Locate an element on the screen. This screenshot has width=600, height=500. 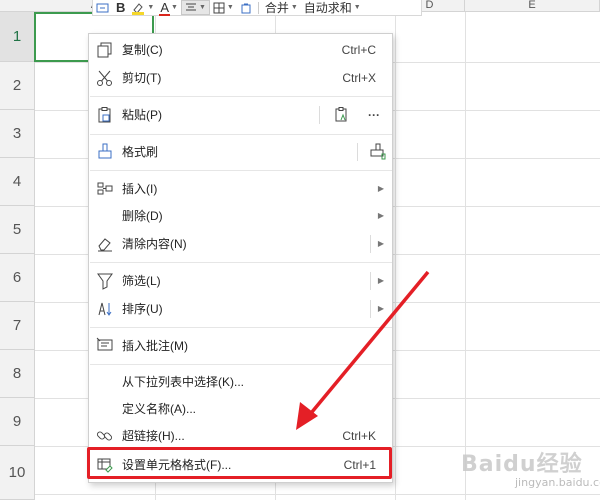
border-icon is located at coordinates (219, 7).